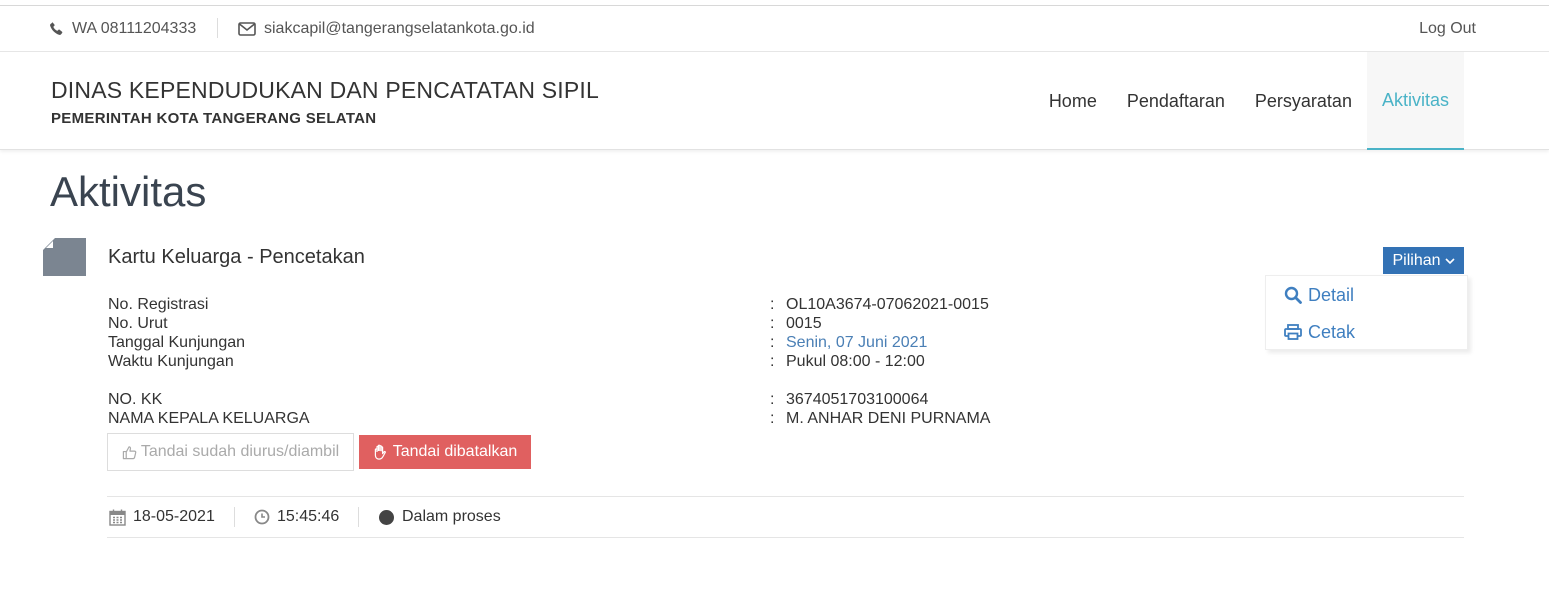 This screenshot has width=1549, height=609. I want to click on field-label: No. Urut, so click(138, 323).